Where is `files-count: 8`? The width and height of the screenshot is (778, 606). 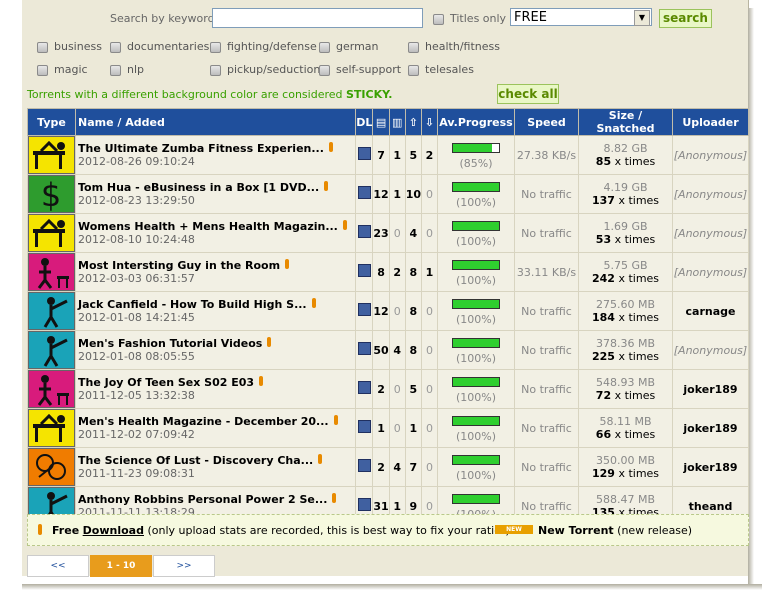
files-count: 8 is located at coordinates (381, 272).